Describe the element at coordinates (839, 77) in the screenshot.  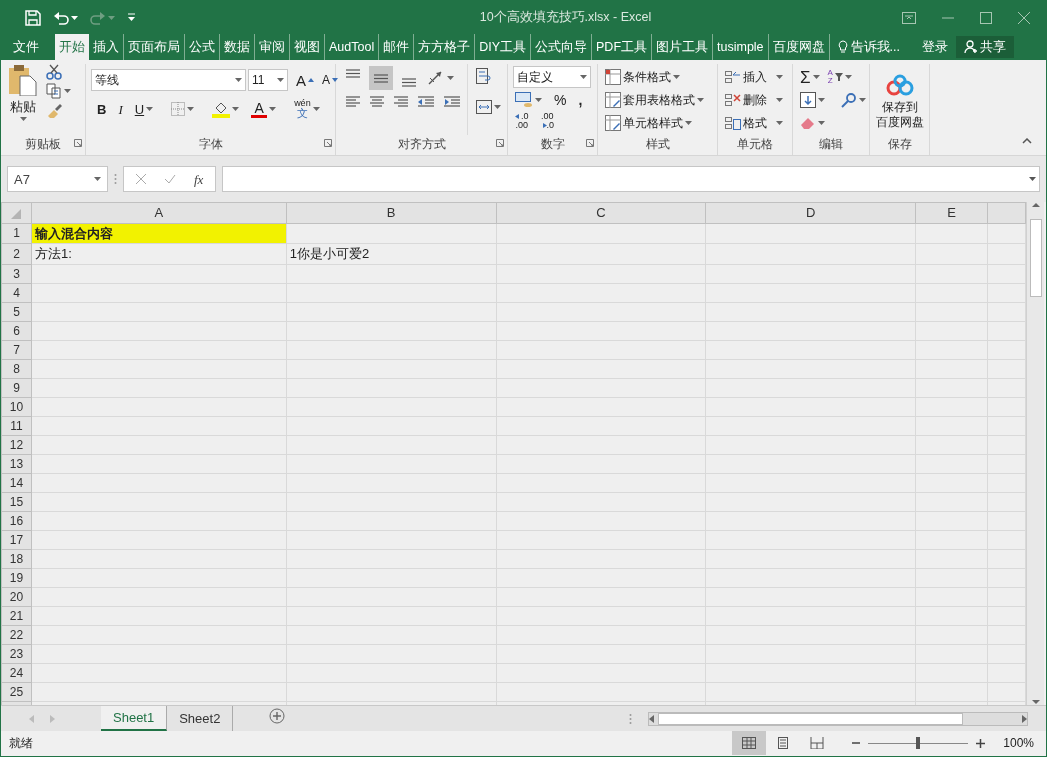
I see `sort-filter-button: A Z` at that location.